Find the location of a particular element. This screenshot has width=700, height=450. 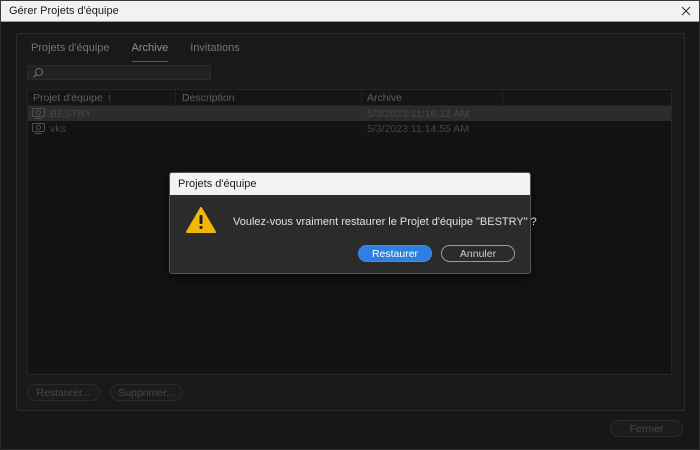

cancel-button: Annuler is located at coordinates (478, 253).